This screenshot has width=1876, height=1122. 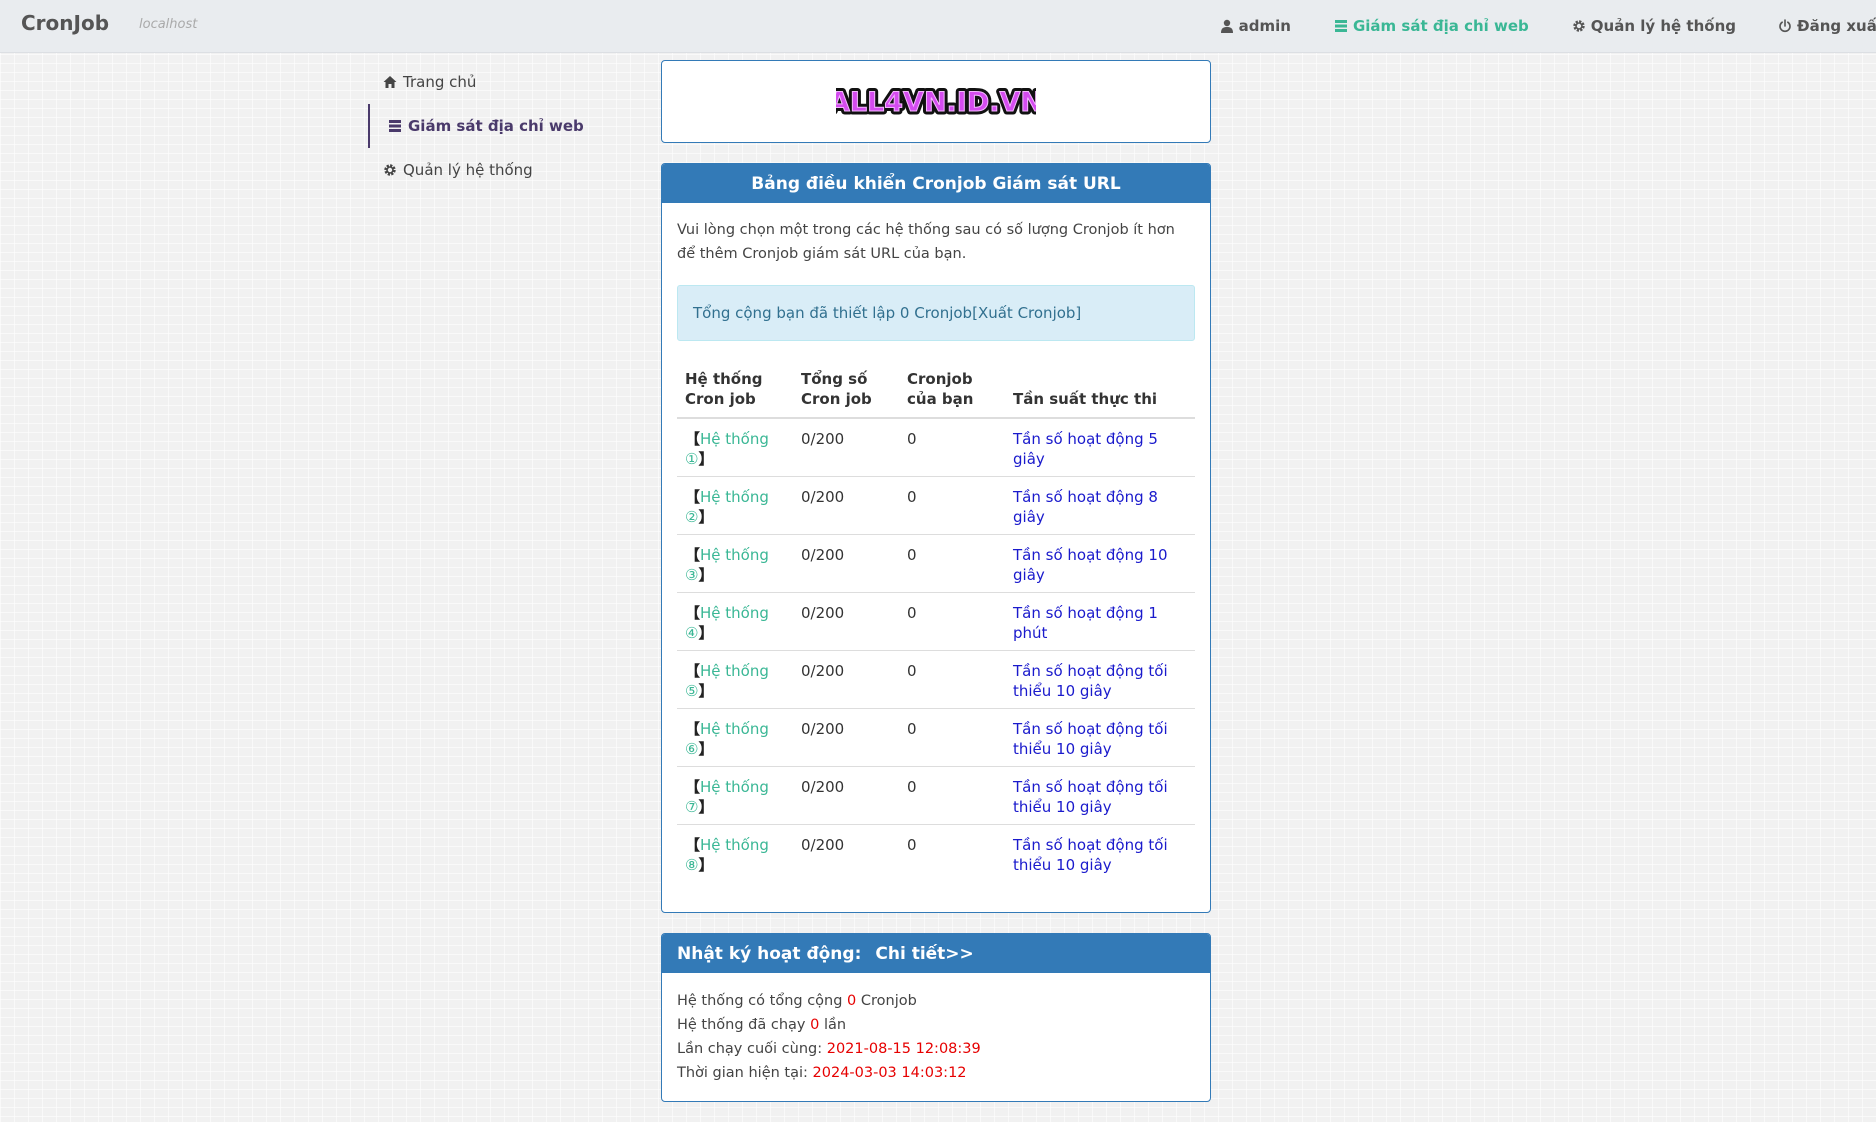 What do you see at coordinates (886, 1001) in the screenshot?
I see `log-suffix: Cronjob` at bounding box center [886, 1001].